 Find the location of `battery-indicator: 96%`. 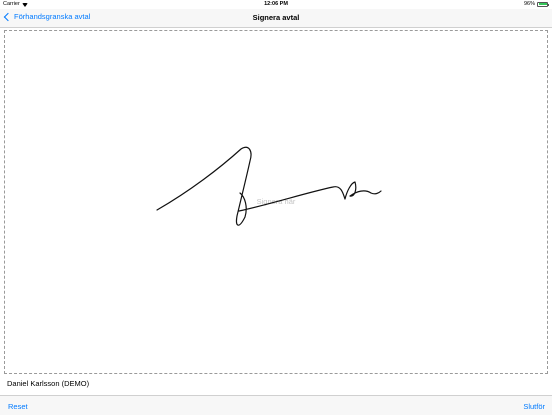

battery-indicator: 96% is located at coordinates (536, 4).